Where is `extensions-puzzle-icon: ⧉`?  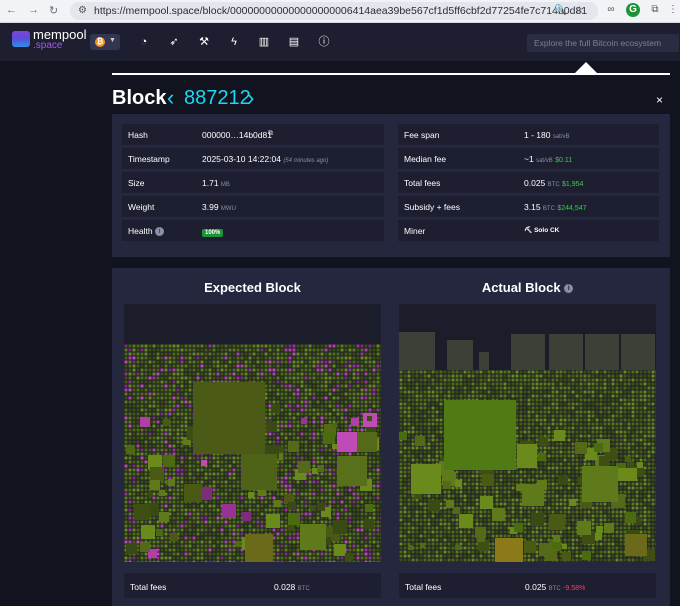 extensions-puzzle-icon: ⧉ is located at coordinates (655, 10).